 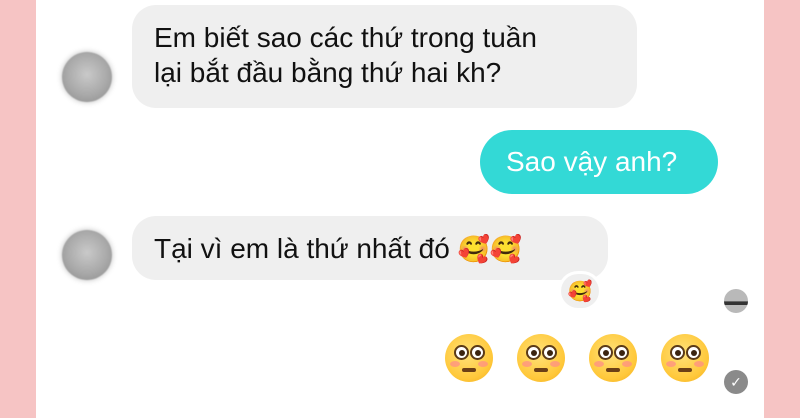 I want to click on outgoing-message-bubble: Sao vậy anh?, so click(x=599, y=162).